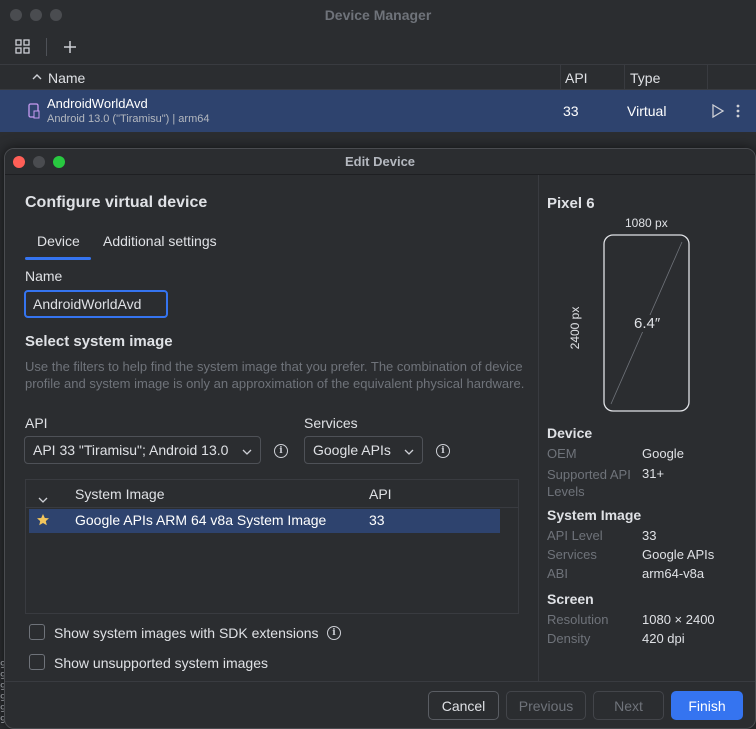 Image resolution: width=756 pixels, height=729 pixels. Describe the element at coordinates (87, 304) in the screenshot. I see `name-field-value: AndroidWorldAvd` at that location.